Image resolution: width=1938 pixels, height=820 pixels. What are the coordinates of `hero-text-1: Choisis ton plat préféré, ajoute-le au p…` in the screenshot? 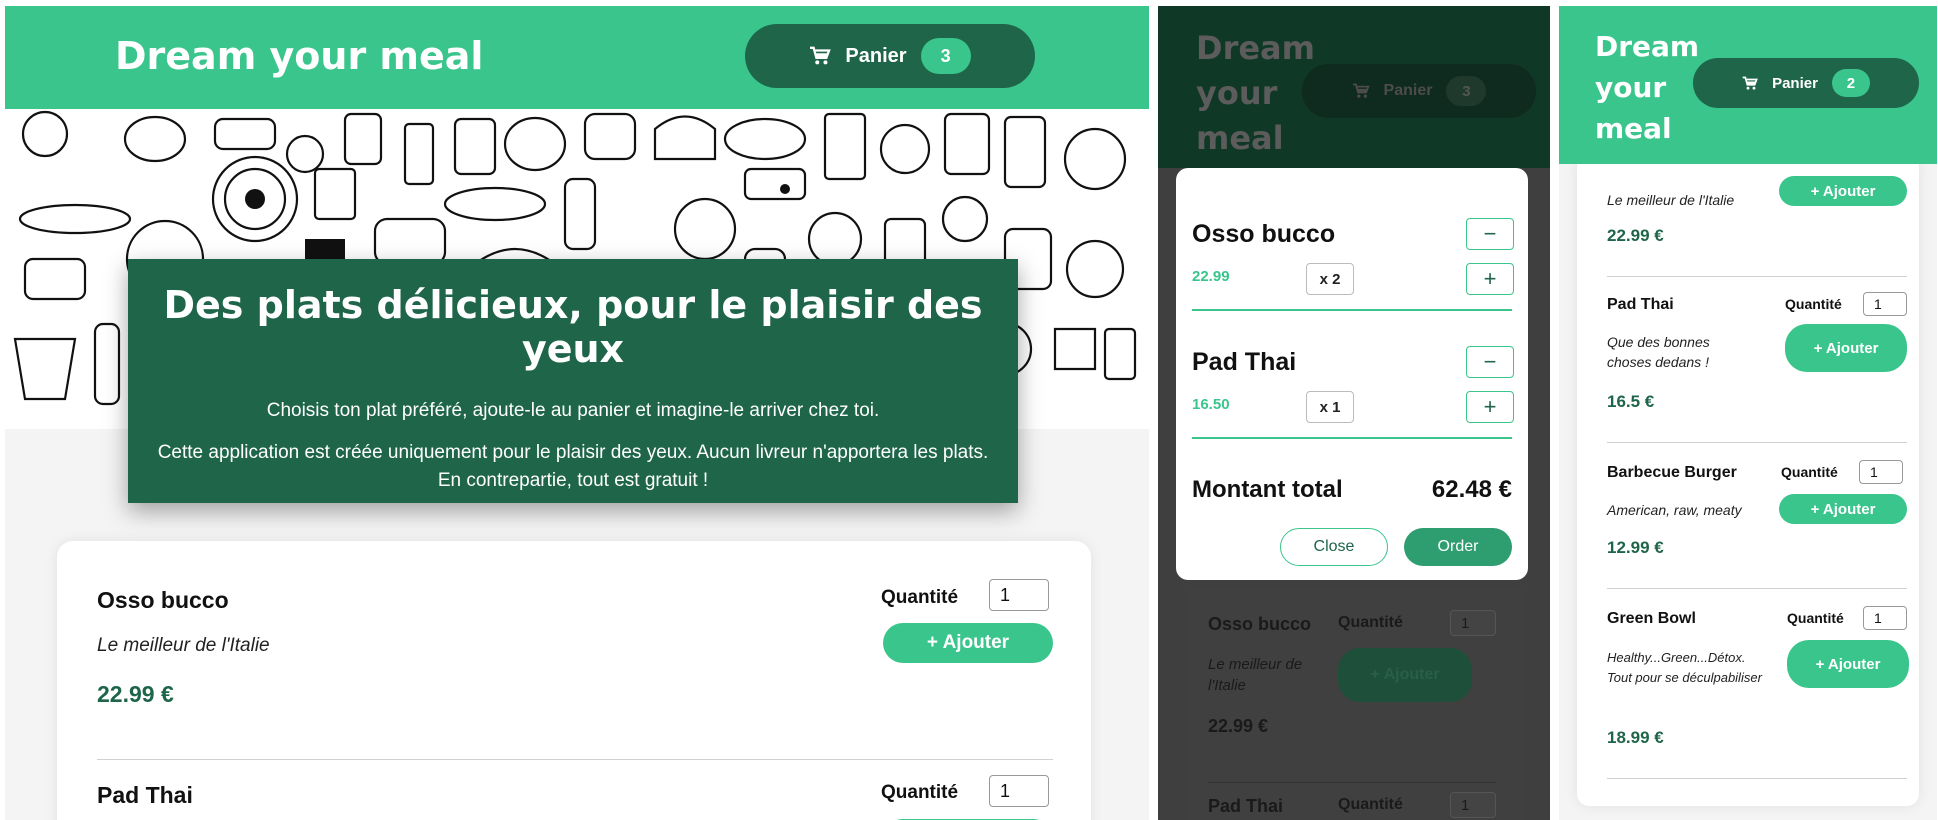 It's located at (573, 410).